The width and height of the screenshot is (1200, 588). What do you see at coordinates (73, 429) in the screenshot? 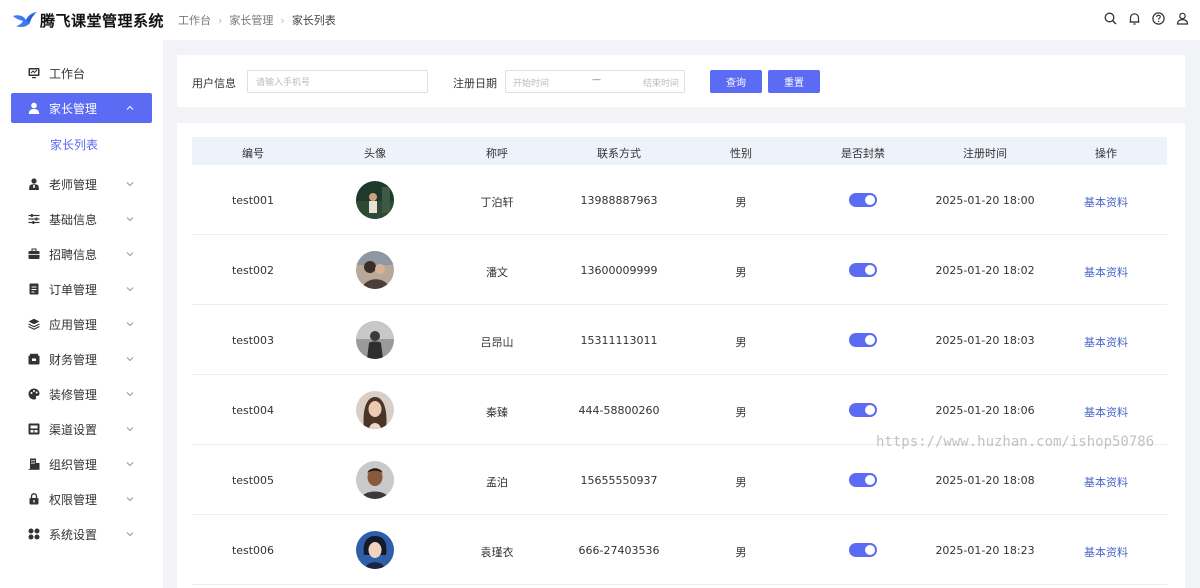
I see `sidebar-item-label: 渠道设置` at bounding box center [73, 429].